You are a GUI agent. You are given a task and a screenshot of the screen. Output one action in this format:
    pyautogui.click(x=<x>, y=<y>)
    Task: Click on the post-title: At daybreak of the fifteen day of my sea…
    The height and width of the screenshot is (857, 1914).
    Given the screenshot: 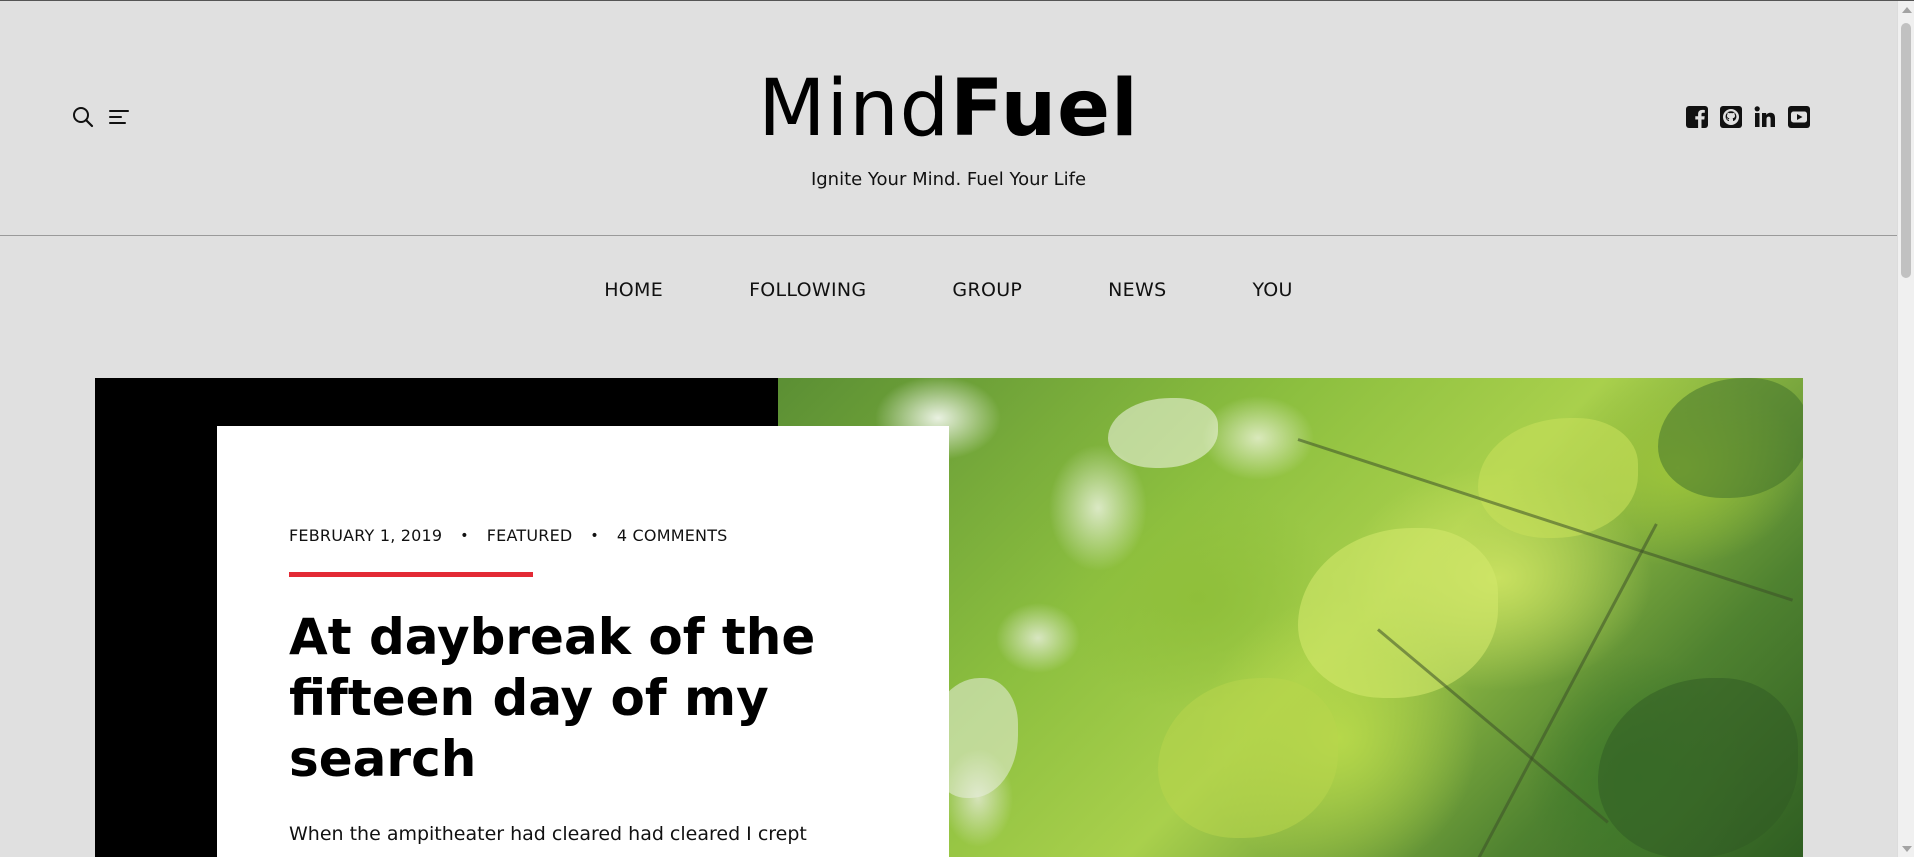 What is the action you would take?
    pyautogui.click(x=583, y=698)
    